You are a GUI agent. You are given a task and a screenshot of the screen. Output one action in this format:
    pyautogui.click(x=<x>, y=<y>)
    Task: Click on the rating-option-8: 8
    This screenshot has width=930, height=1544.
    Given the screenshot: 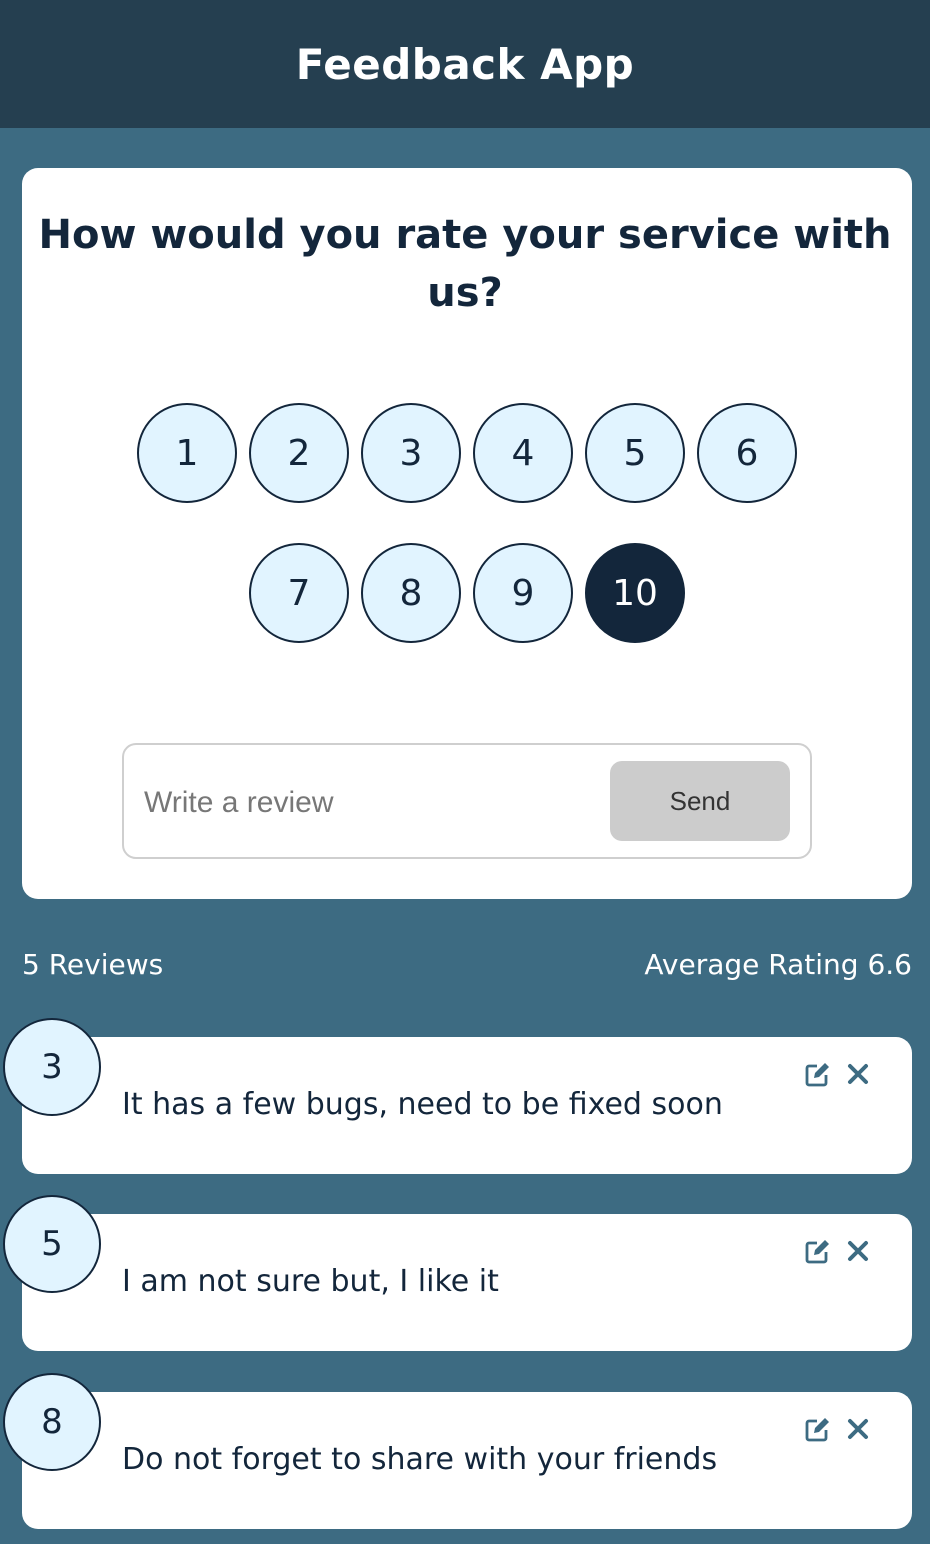 What is the action you would take?
    pyautogui.click(x=411, y=593)
    